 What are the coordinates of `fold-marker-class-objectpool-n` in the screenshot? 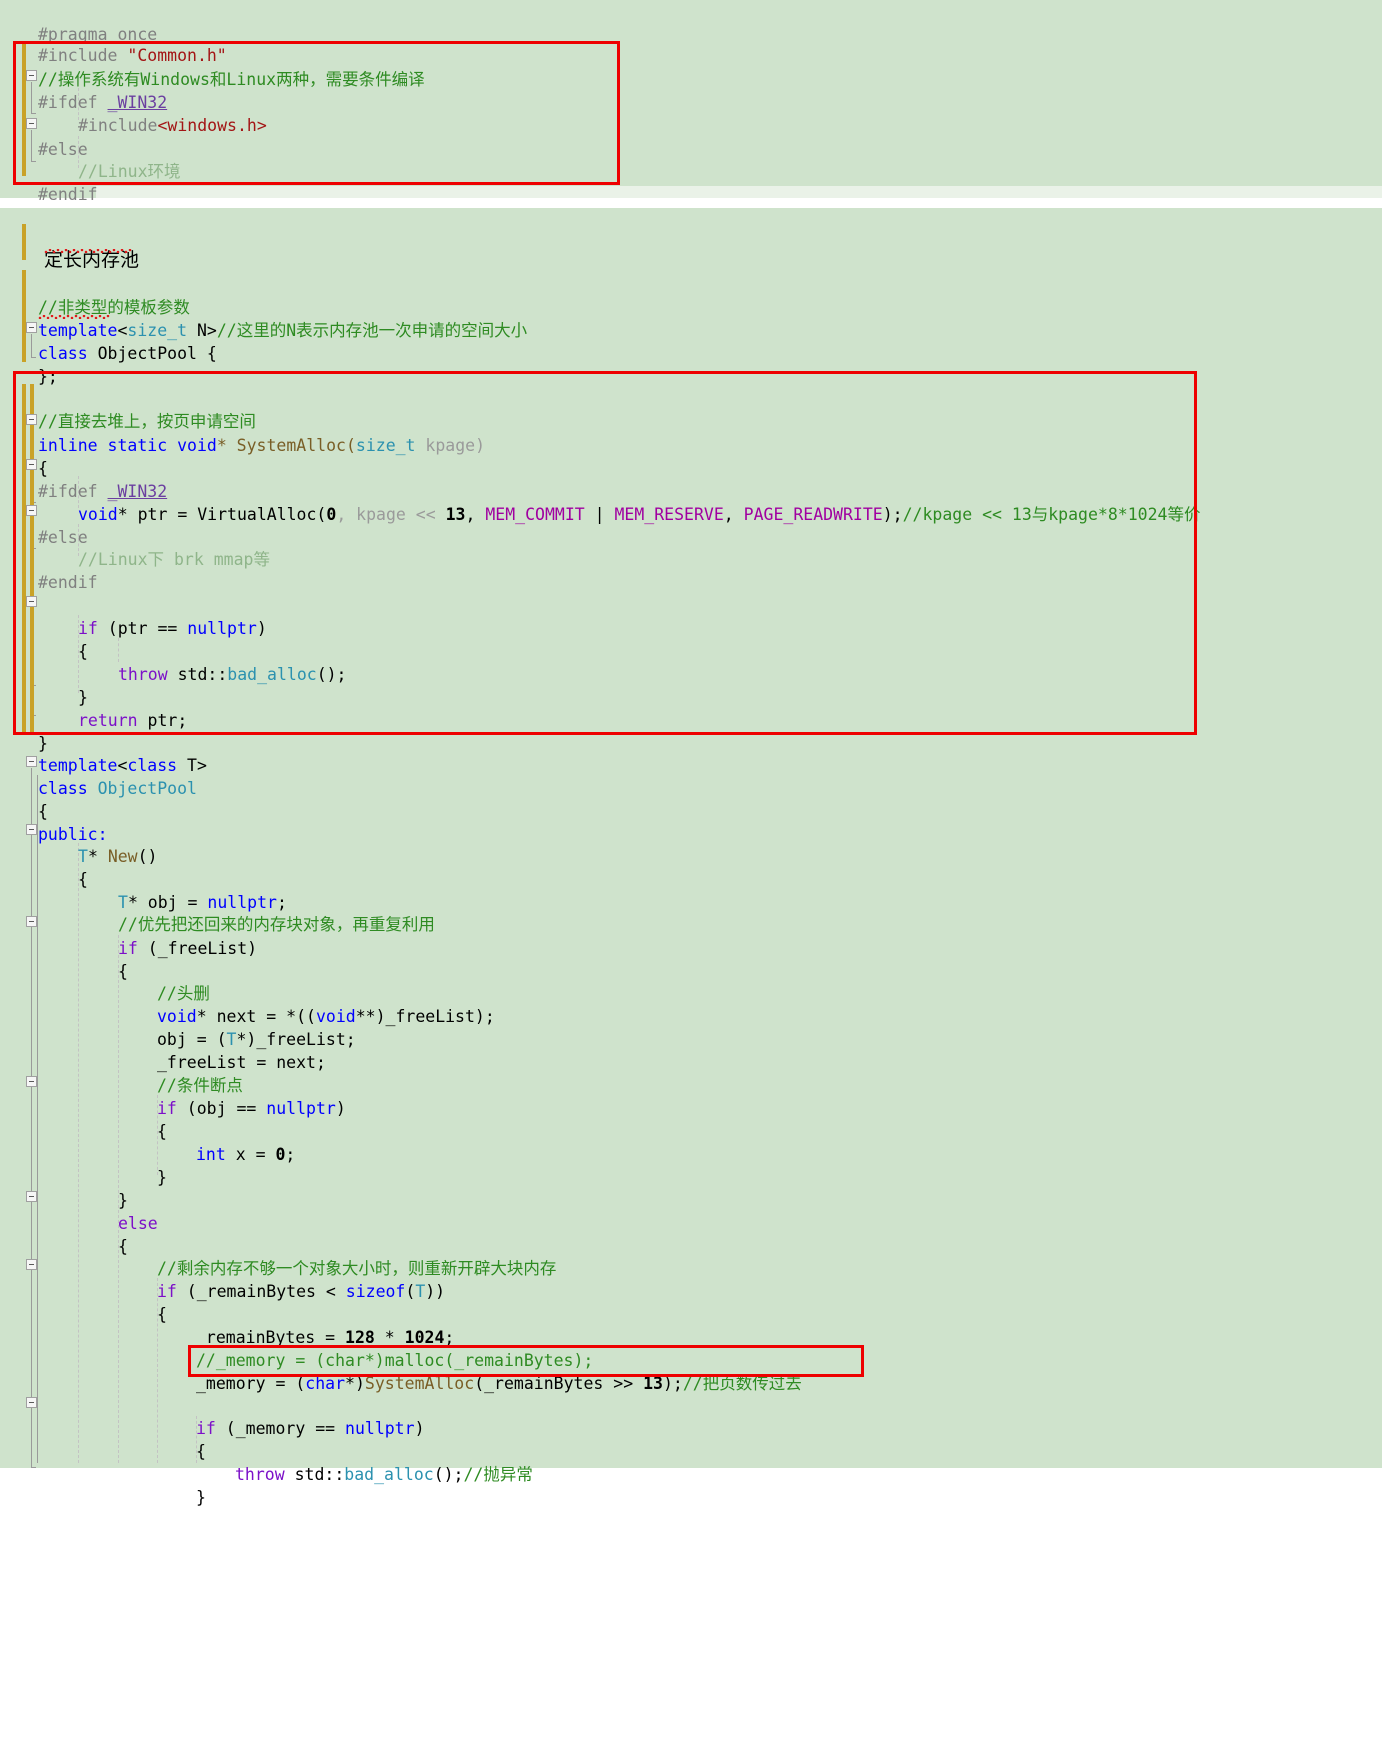 It's located at (31, 327).